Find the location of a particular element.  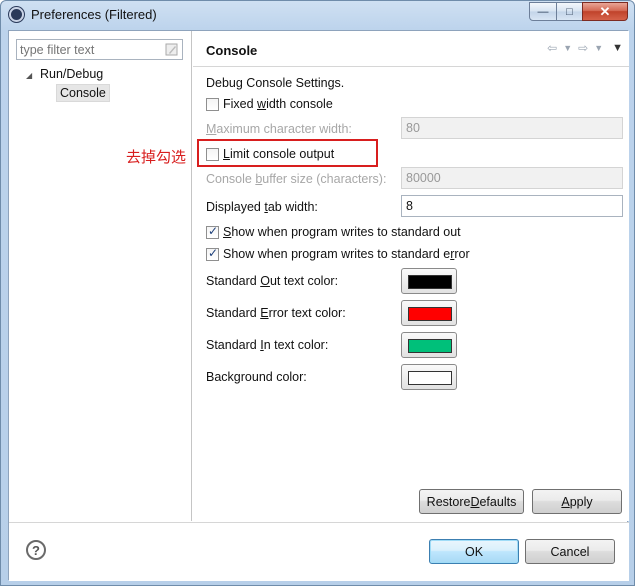

window-title: Preferences (Filtered) is located at coordinates (94, 14).